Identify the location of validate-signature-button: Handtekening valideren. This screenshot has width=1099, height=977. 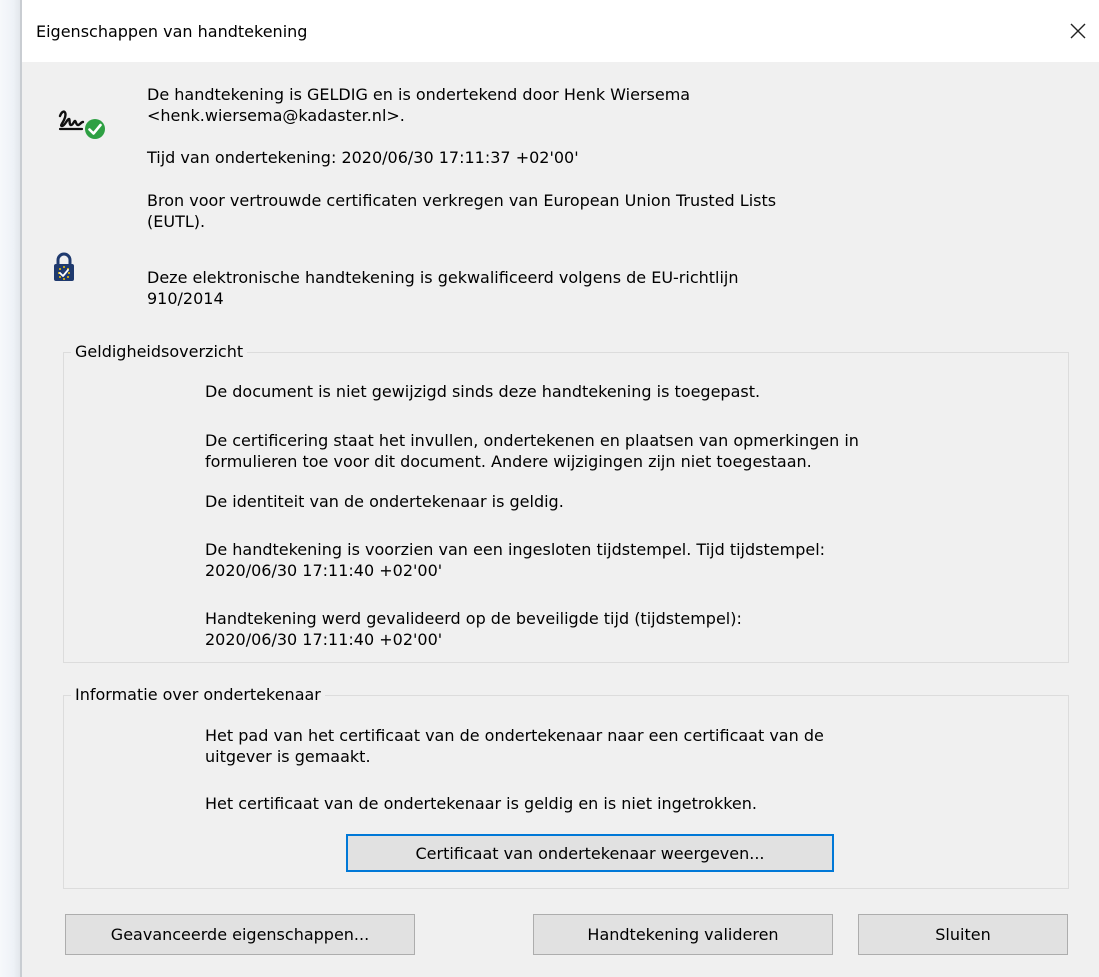
(683, 934).